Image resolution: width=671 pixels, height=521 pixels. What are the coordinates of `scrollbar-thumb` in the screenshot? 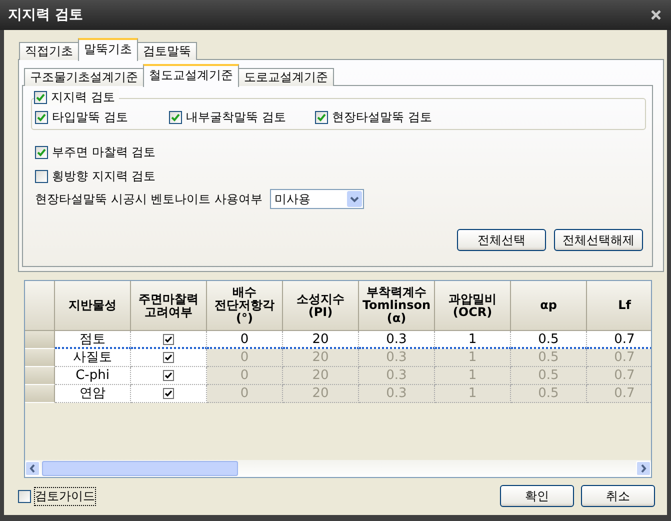 It's located at (140, 468).